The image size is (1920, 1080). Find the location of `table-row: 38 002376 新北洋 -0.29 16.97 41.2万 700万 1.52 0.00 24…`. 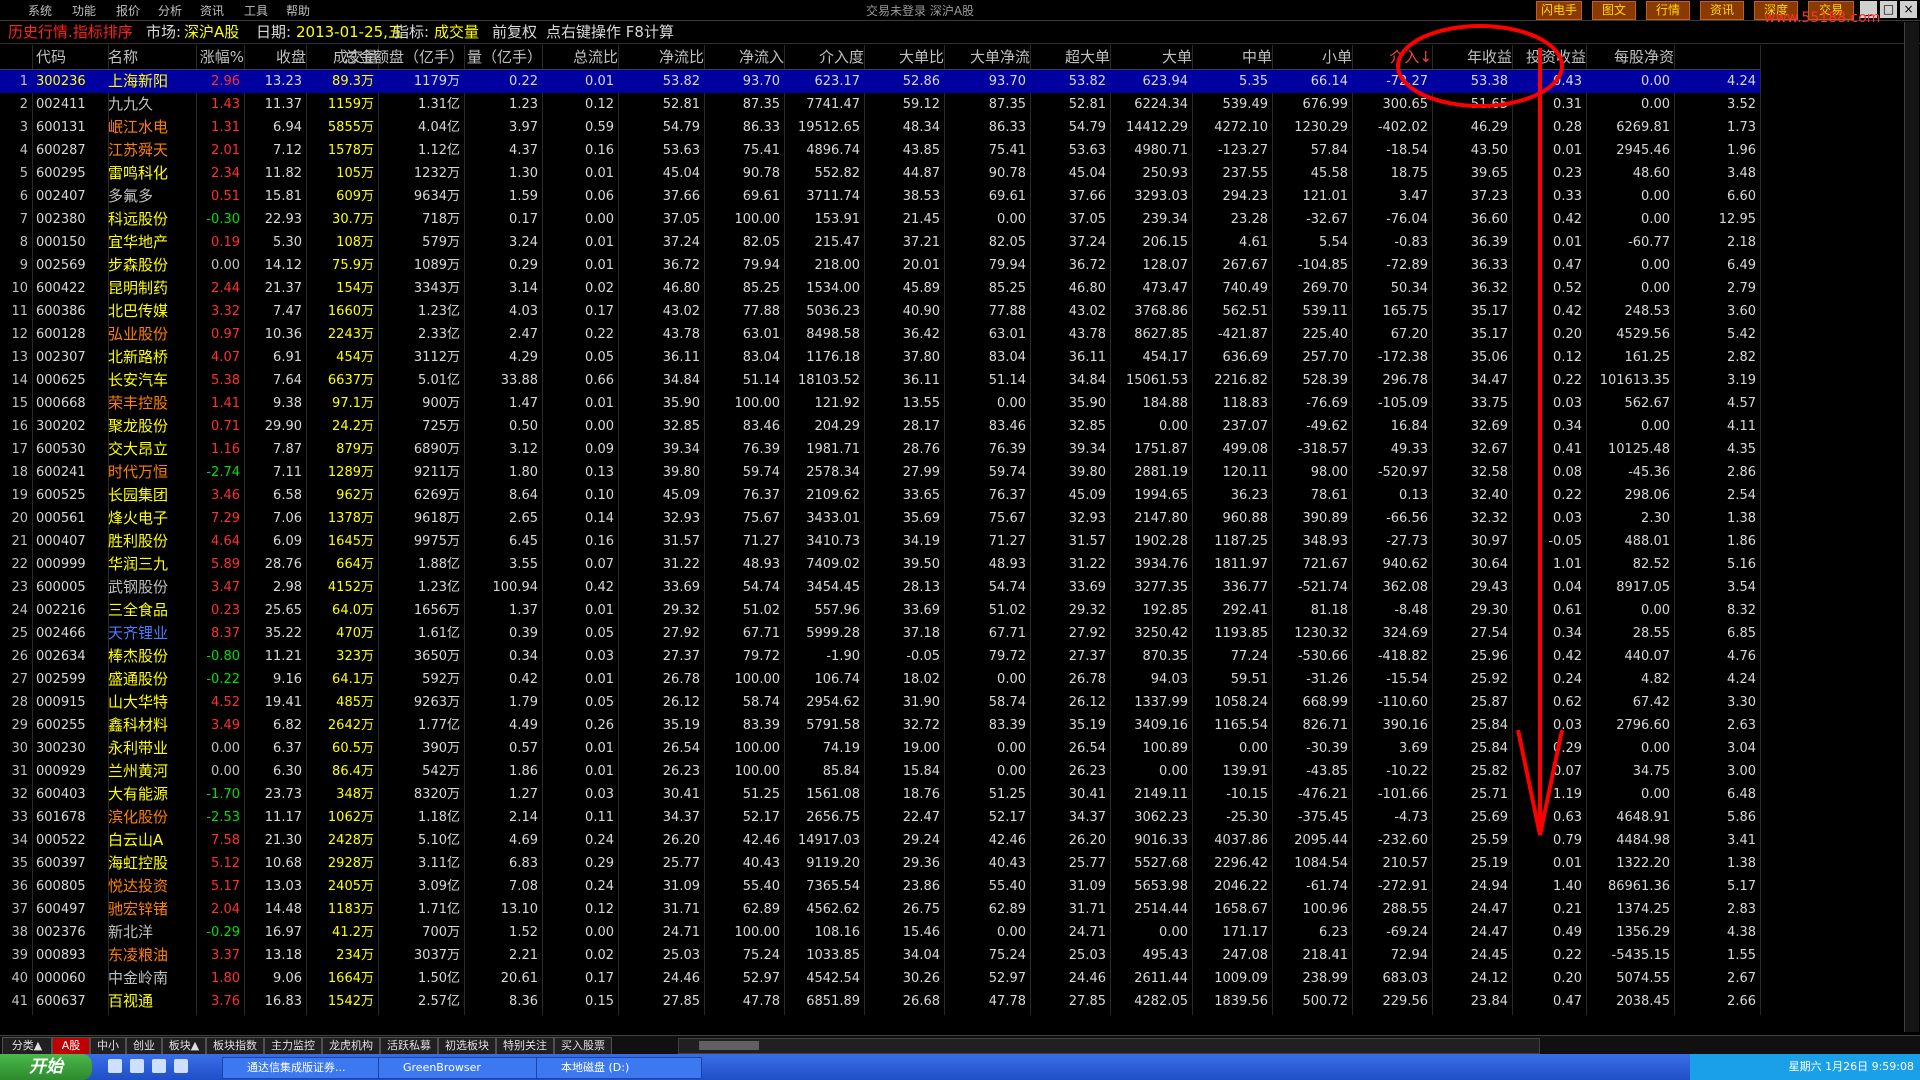

table-row: 38 002376 新北洋 -0.29 16.97 41.2万 700万 1.52 0.00 24… is located at coordinates (880, 932).